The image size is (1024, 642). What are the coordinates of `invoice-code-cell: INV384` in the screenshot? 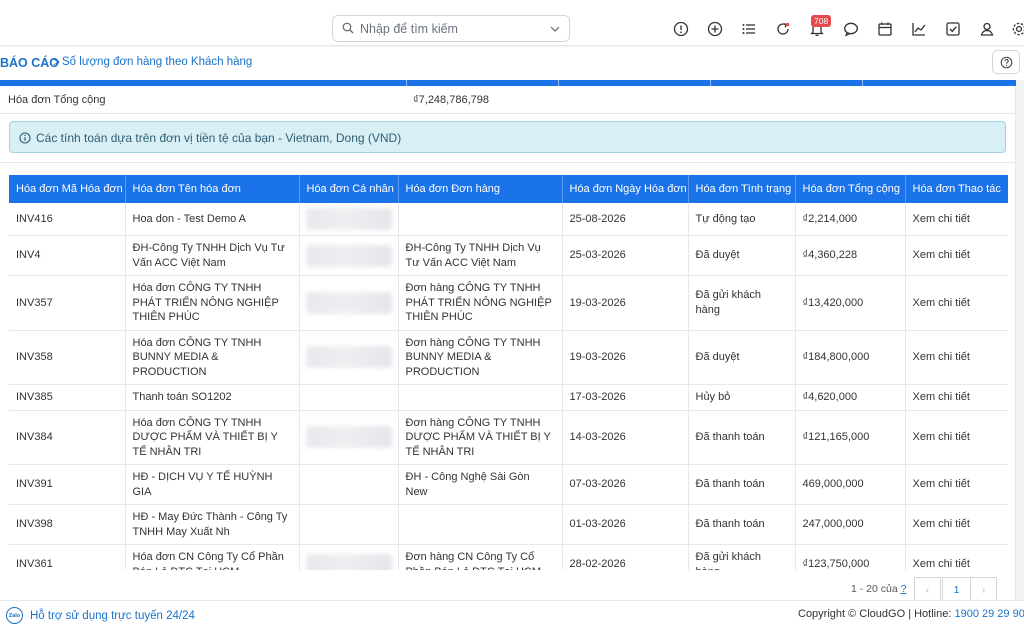 It's located at (67, 437).